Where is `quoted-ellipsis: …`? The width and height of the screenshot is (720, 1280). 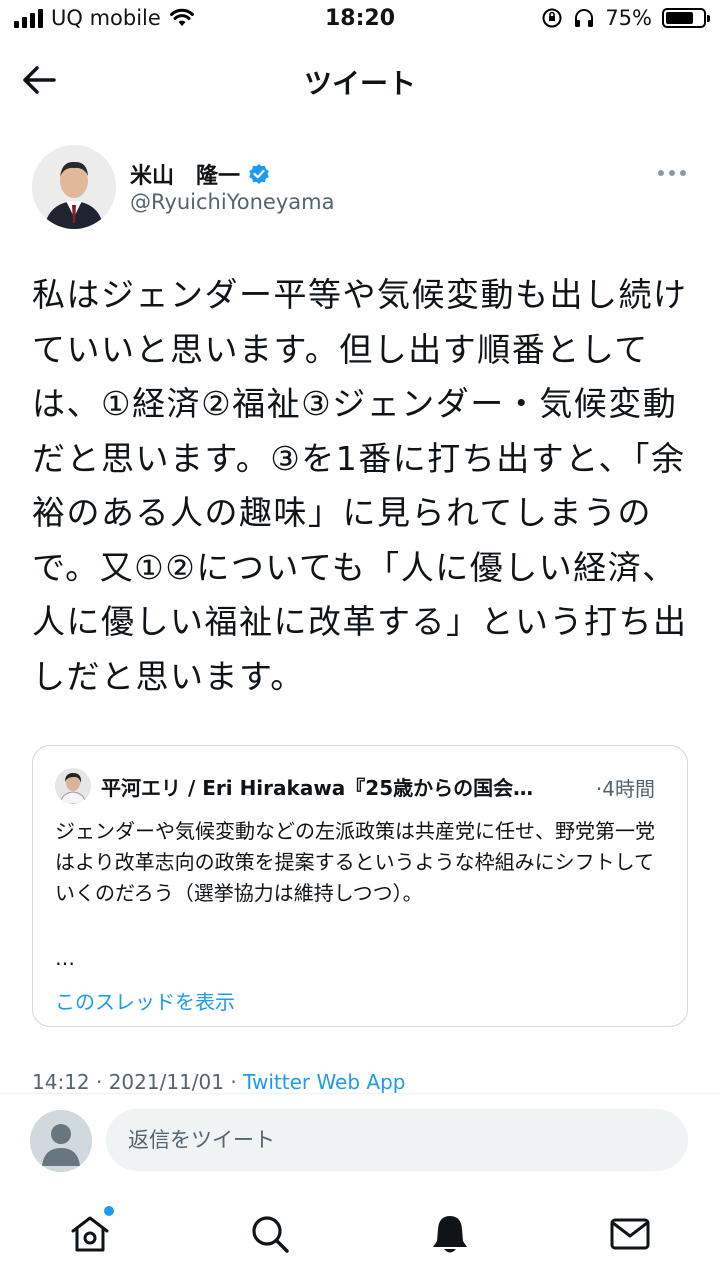
quoted-ellipsis: … is located at coordinates (65, 958).